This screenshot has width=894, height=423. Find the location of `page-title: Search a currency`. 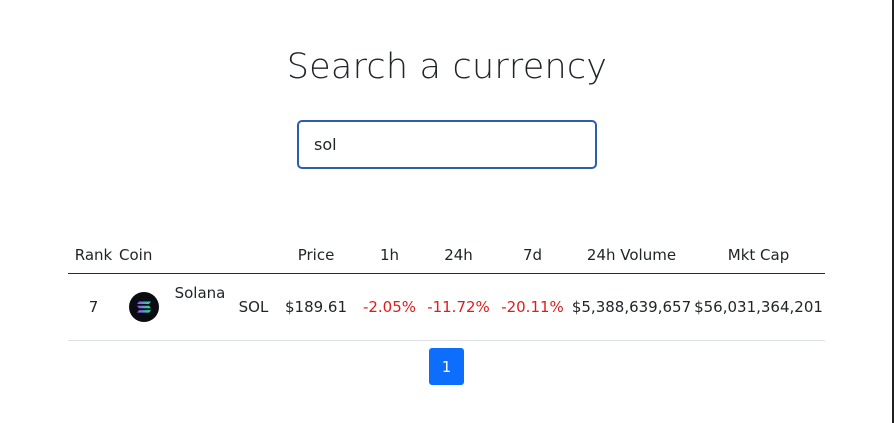

page-title: Search a currency is located at coordinates (447, 67).